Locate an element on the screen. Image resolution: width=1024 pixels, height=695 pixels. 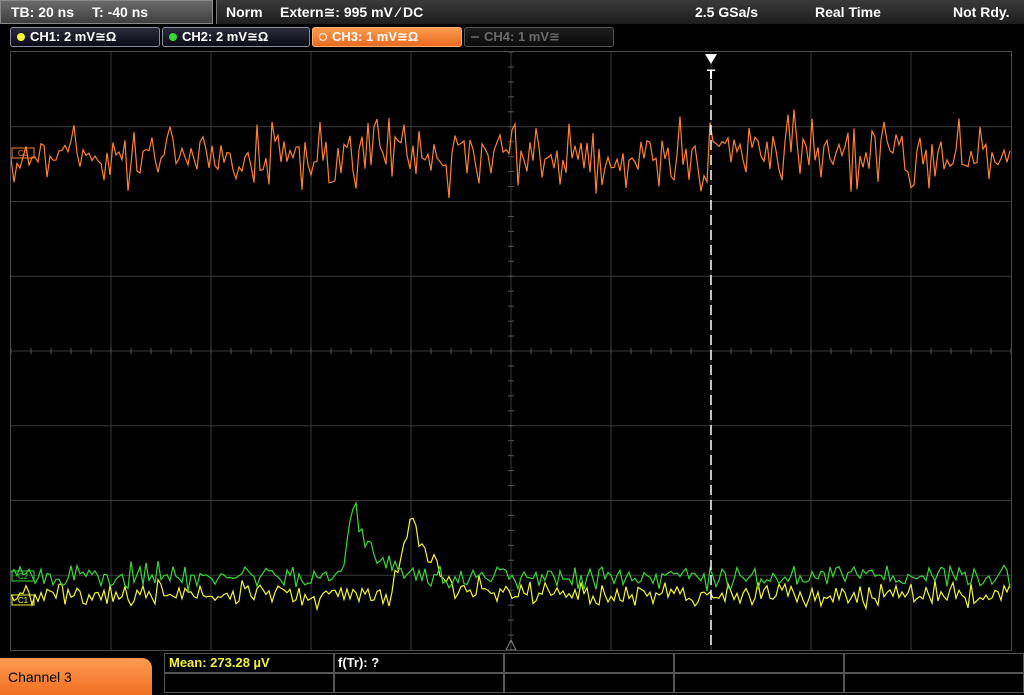
acquisition-mode: Real Time is located at coordinates (848, 12).